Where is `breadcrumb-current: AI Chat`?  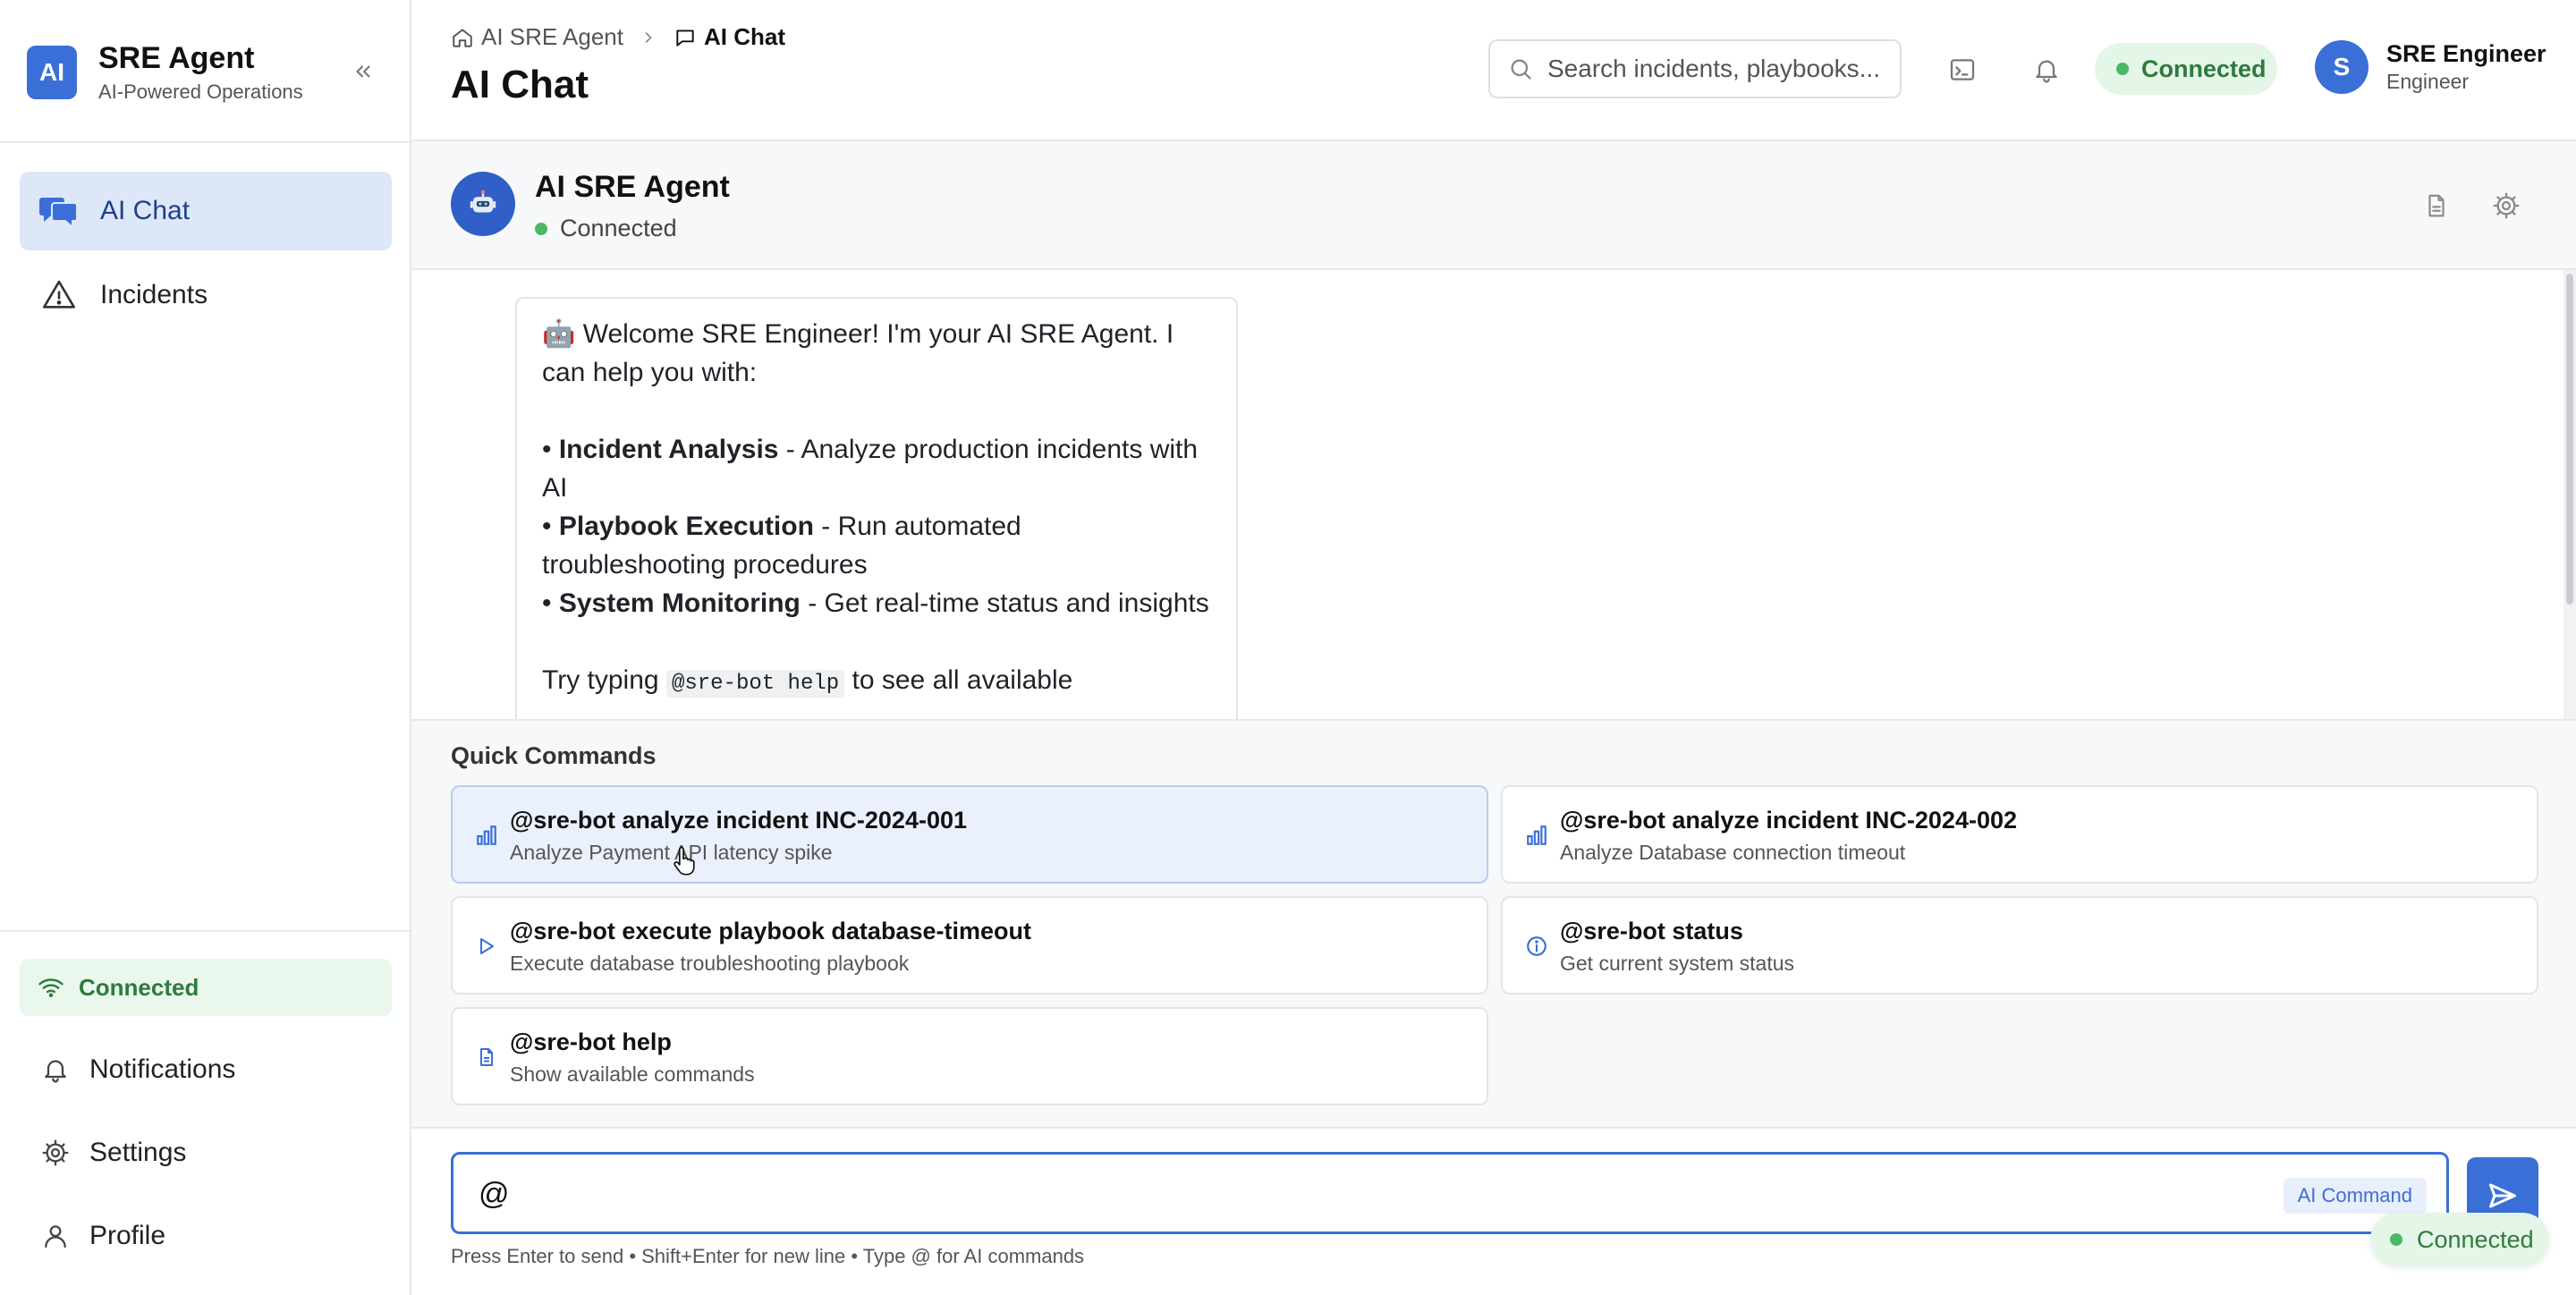
breadcrumb-current: AI Chat is located at coordinates (729, 37).